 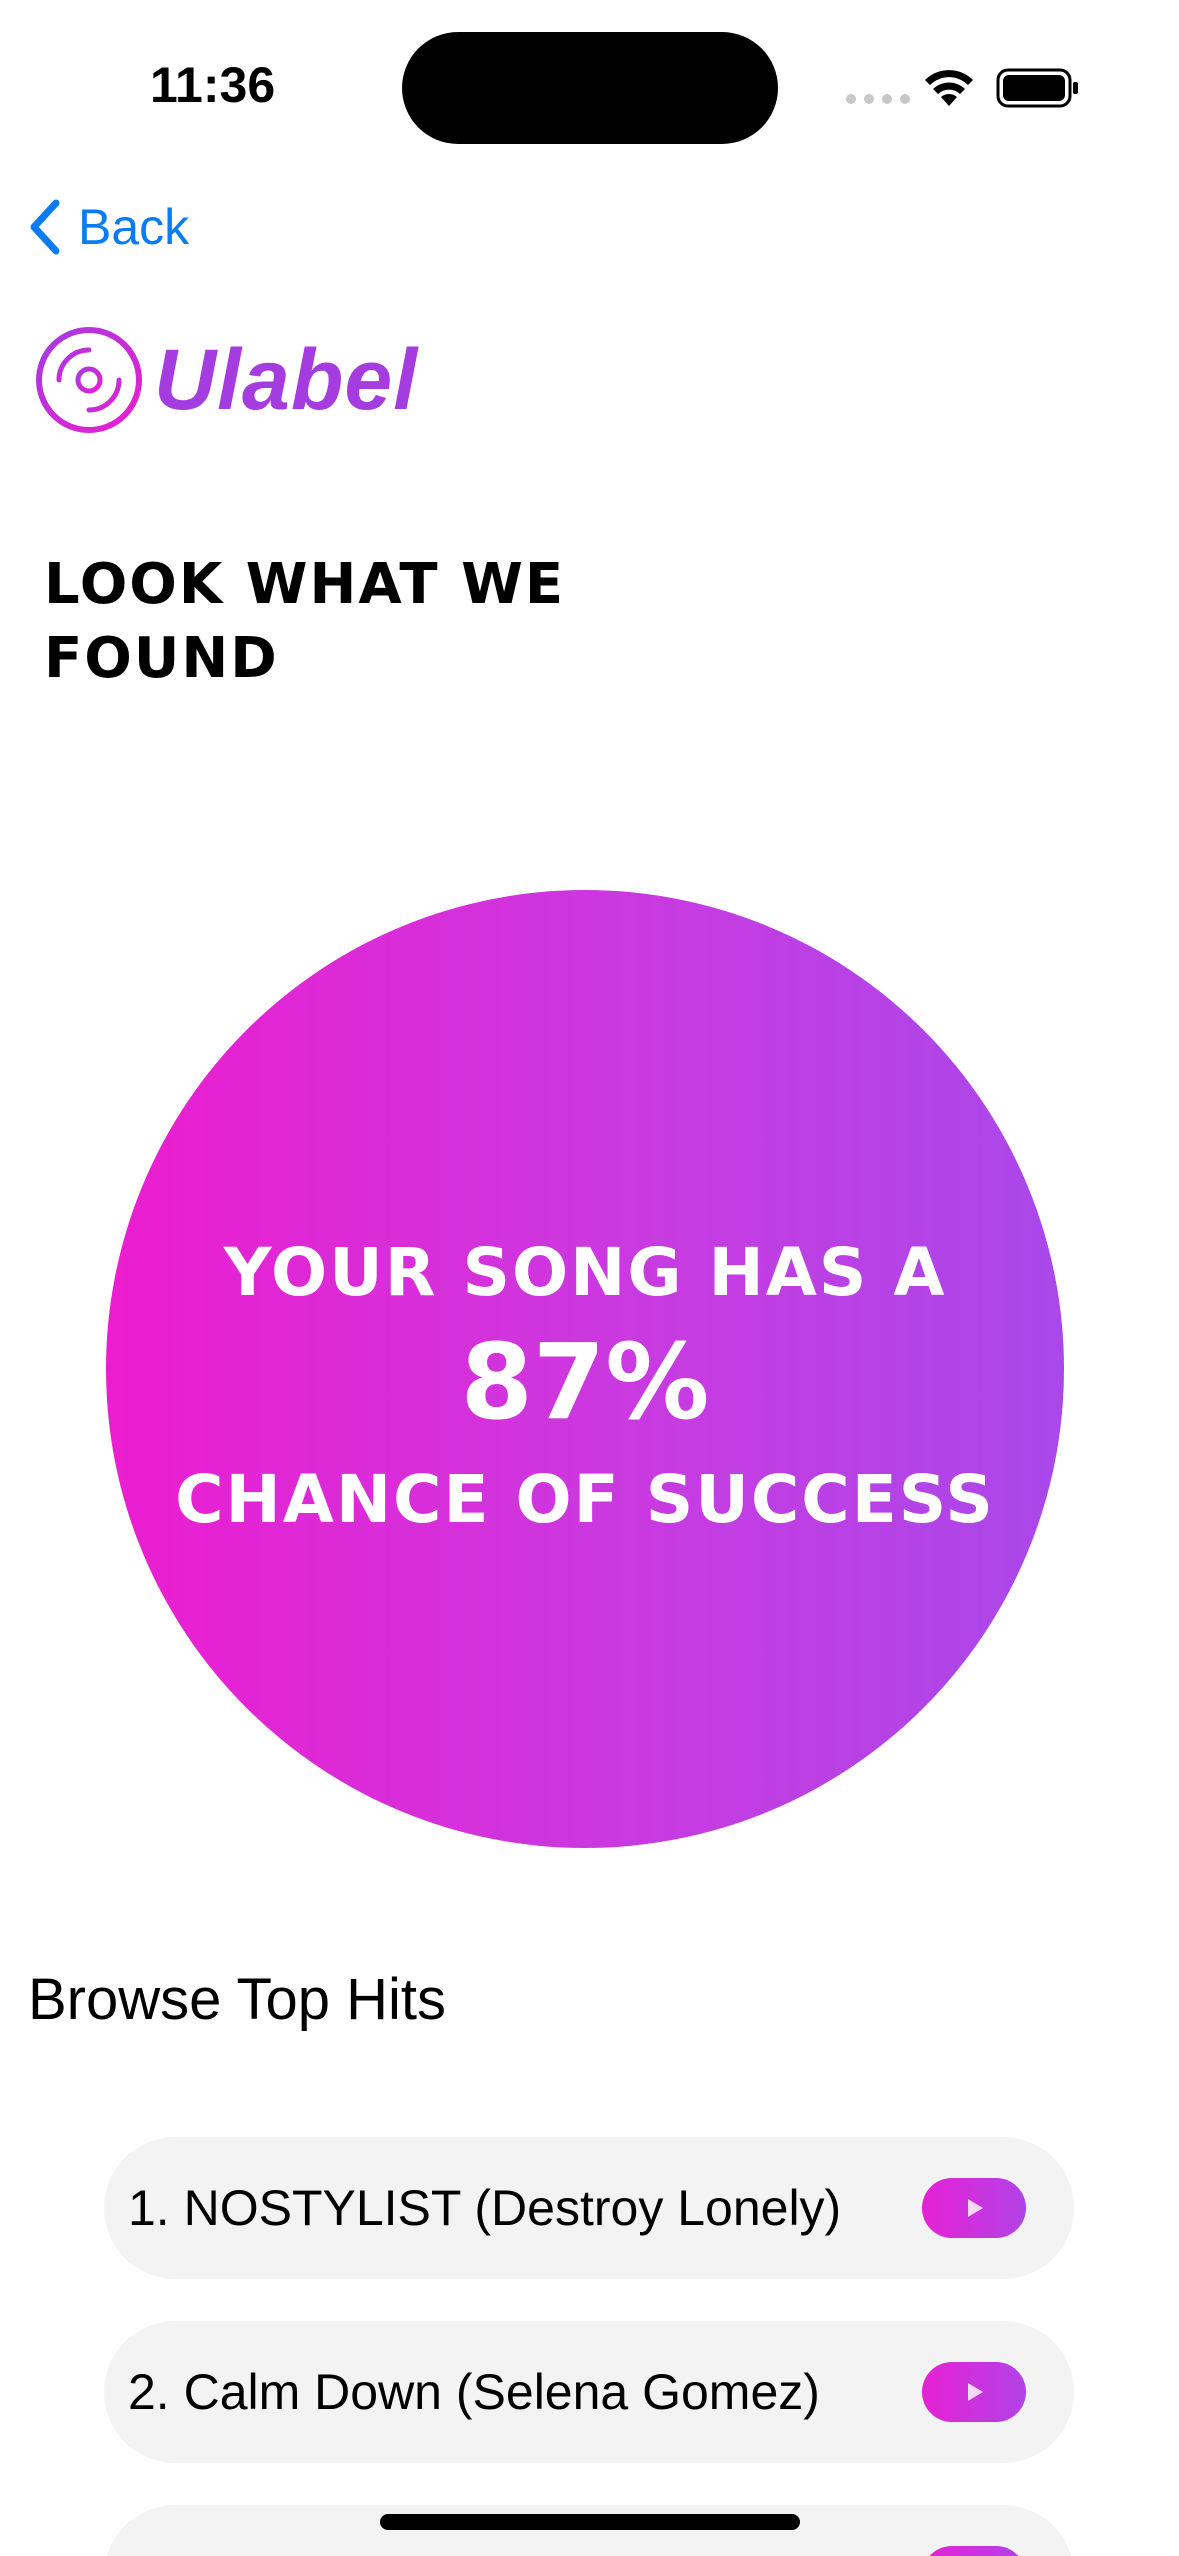 What do you see at coordinates (949, 88) in the screenshot?
I see `wifi-icon` at bounding box center [949, 88].